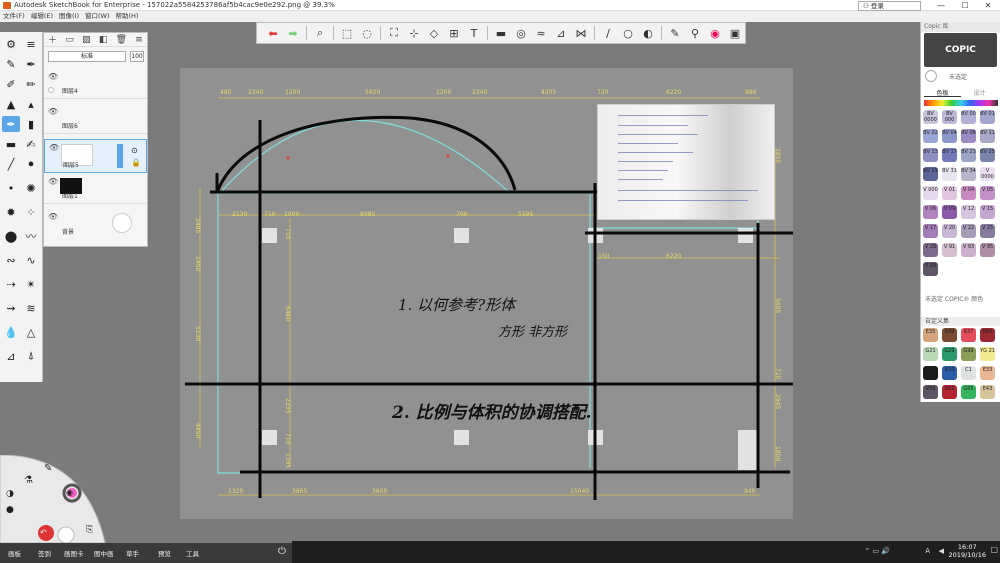  What do you see at coordinates (11, 144) in the screenshot?
I see `hard-eraser-icon: ▬` at bounding box center [11, 144].